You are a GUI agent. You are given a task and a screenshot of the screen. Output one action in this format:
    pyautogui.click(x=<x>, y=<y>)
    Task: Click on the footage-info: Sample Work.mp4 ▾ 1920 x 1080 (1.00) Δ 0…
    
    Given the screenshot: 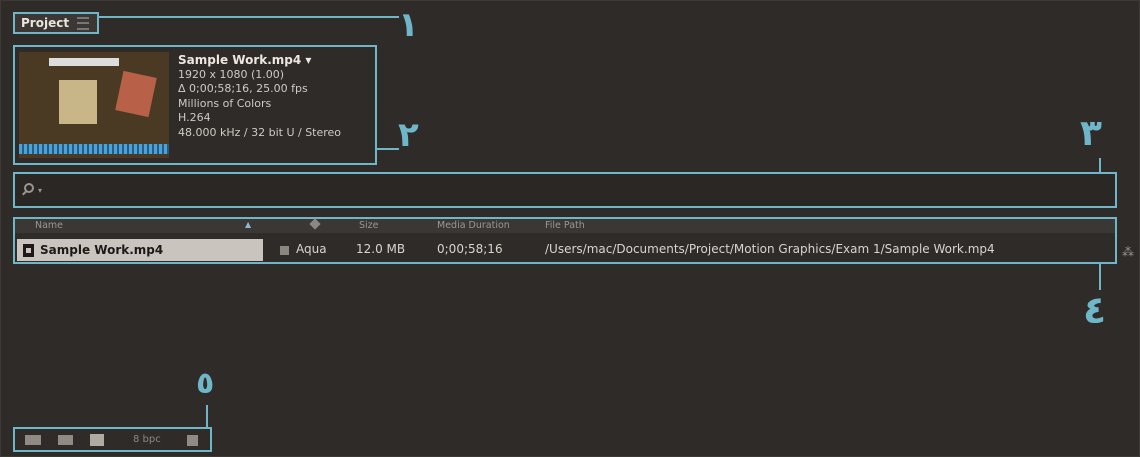 What is the action you would take?
    pyautogui.click(x=195, y=105)
    